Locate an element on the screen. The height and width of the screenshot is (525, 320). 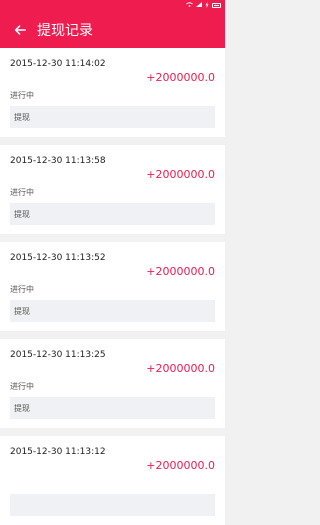
back-button is located at coordinates (20, 30).